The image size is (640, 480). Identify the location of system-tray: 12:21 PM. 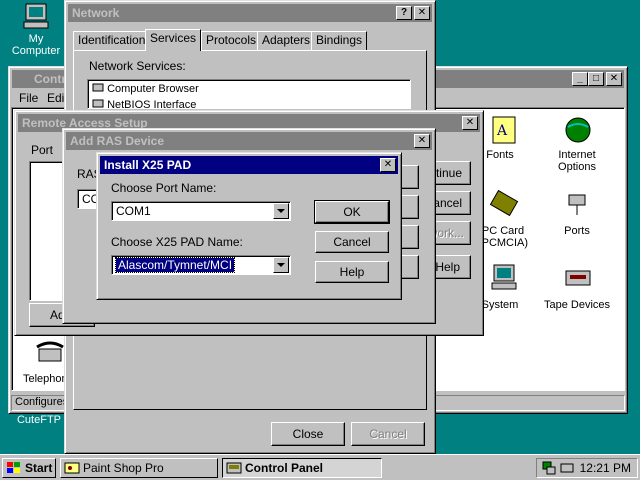
(587, 468).